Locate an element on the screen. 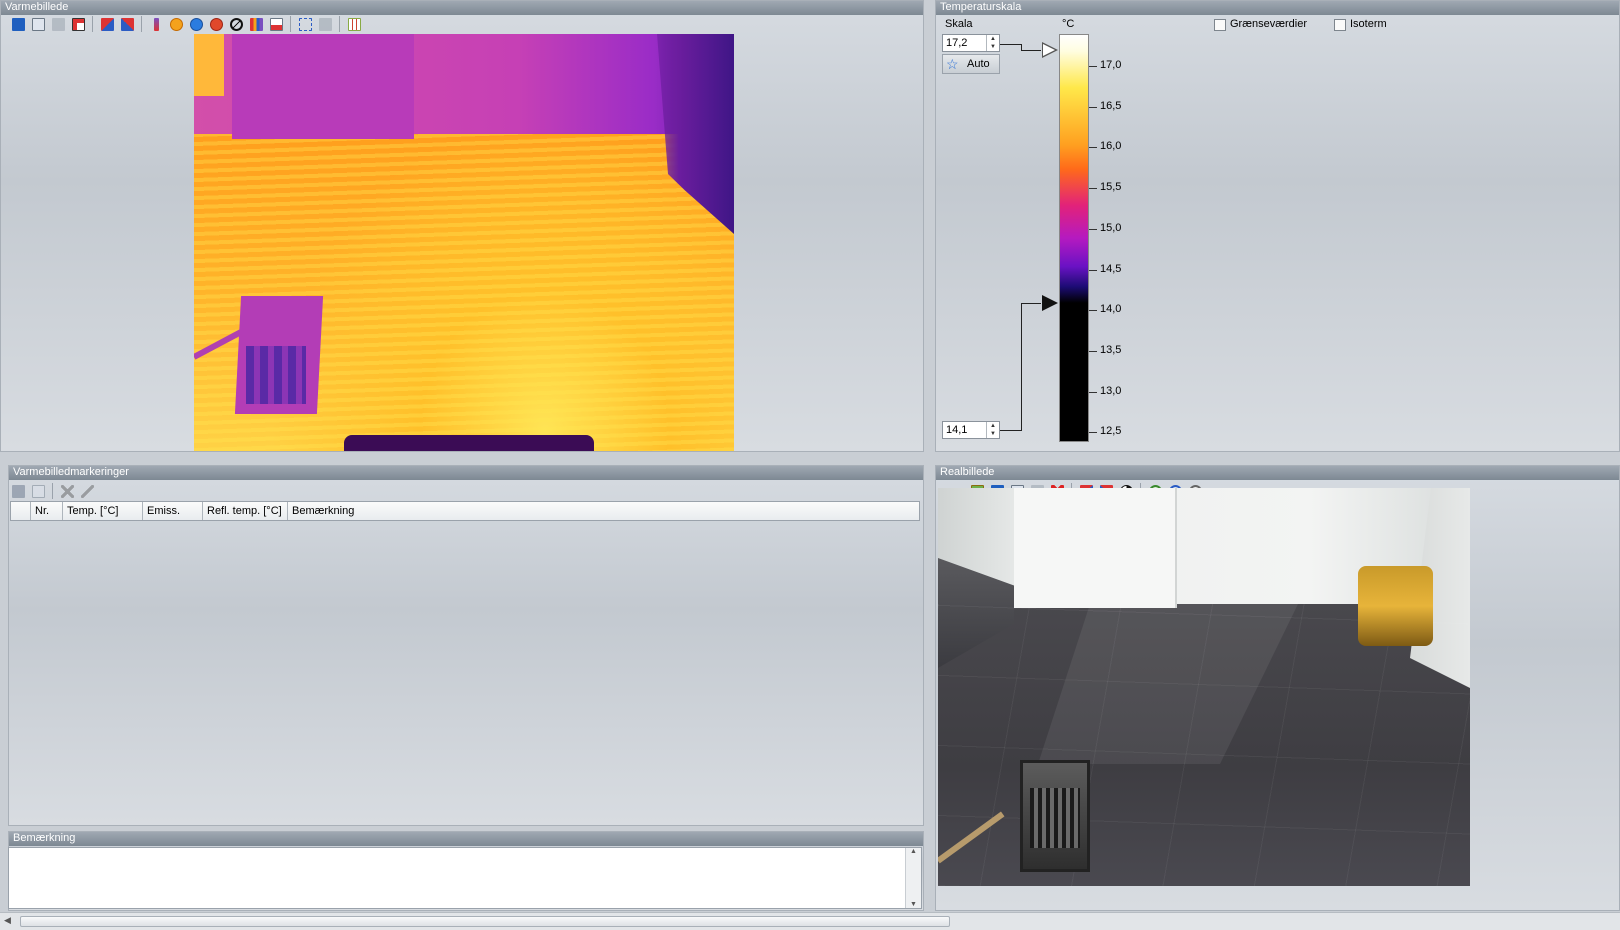 The height and width of the screenshot is (930, 1620). photo-machine is located at coordinates (1395, 606).